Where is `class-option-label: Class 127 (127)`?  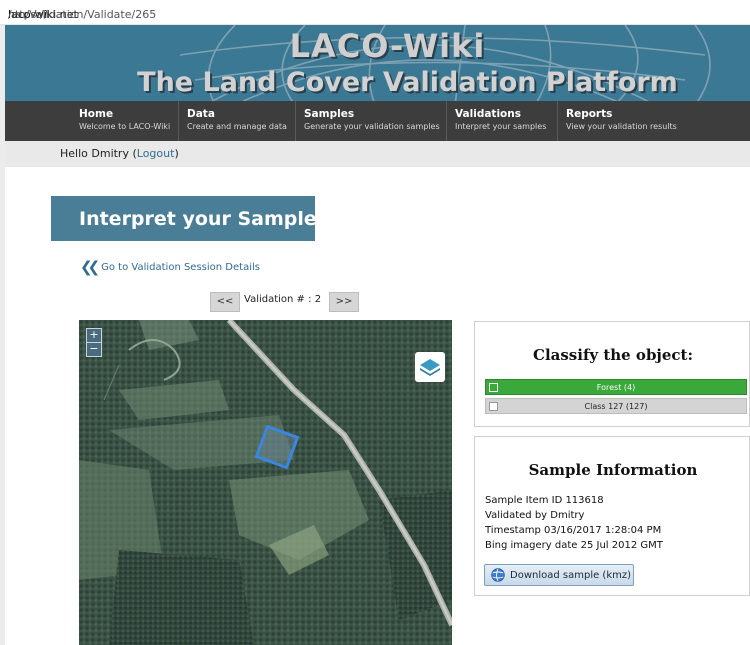 class-option-label: Class 127 (127) is located at coordinates (616, 406).